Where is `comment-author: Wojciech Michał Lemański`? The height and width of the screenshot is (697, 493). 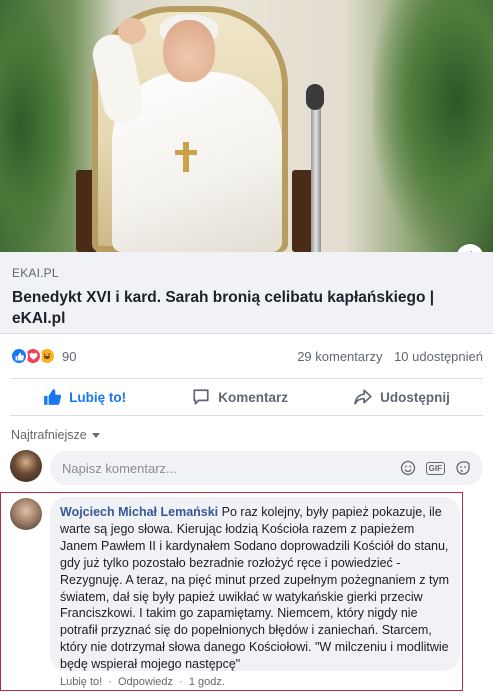
comment-author: Wojciech Michał Lemański is located at coordinates (139, 512).